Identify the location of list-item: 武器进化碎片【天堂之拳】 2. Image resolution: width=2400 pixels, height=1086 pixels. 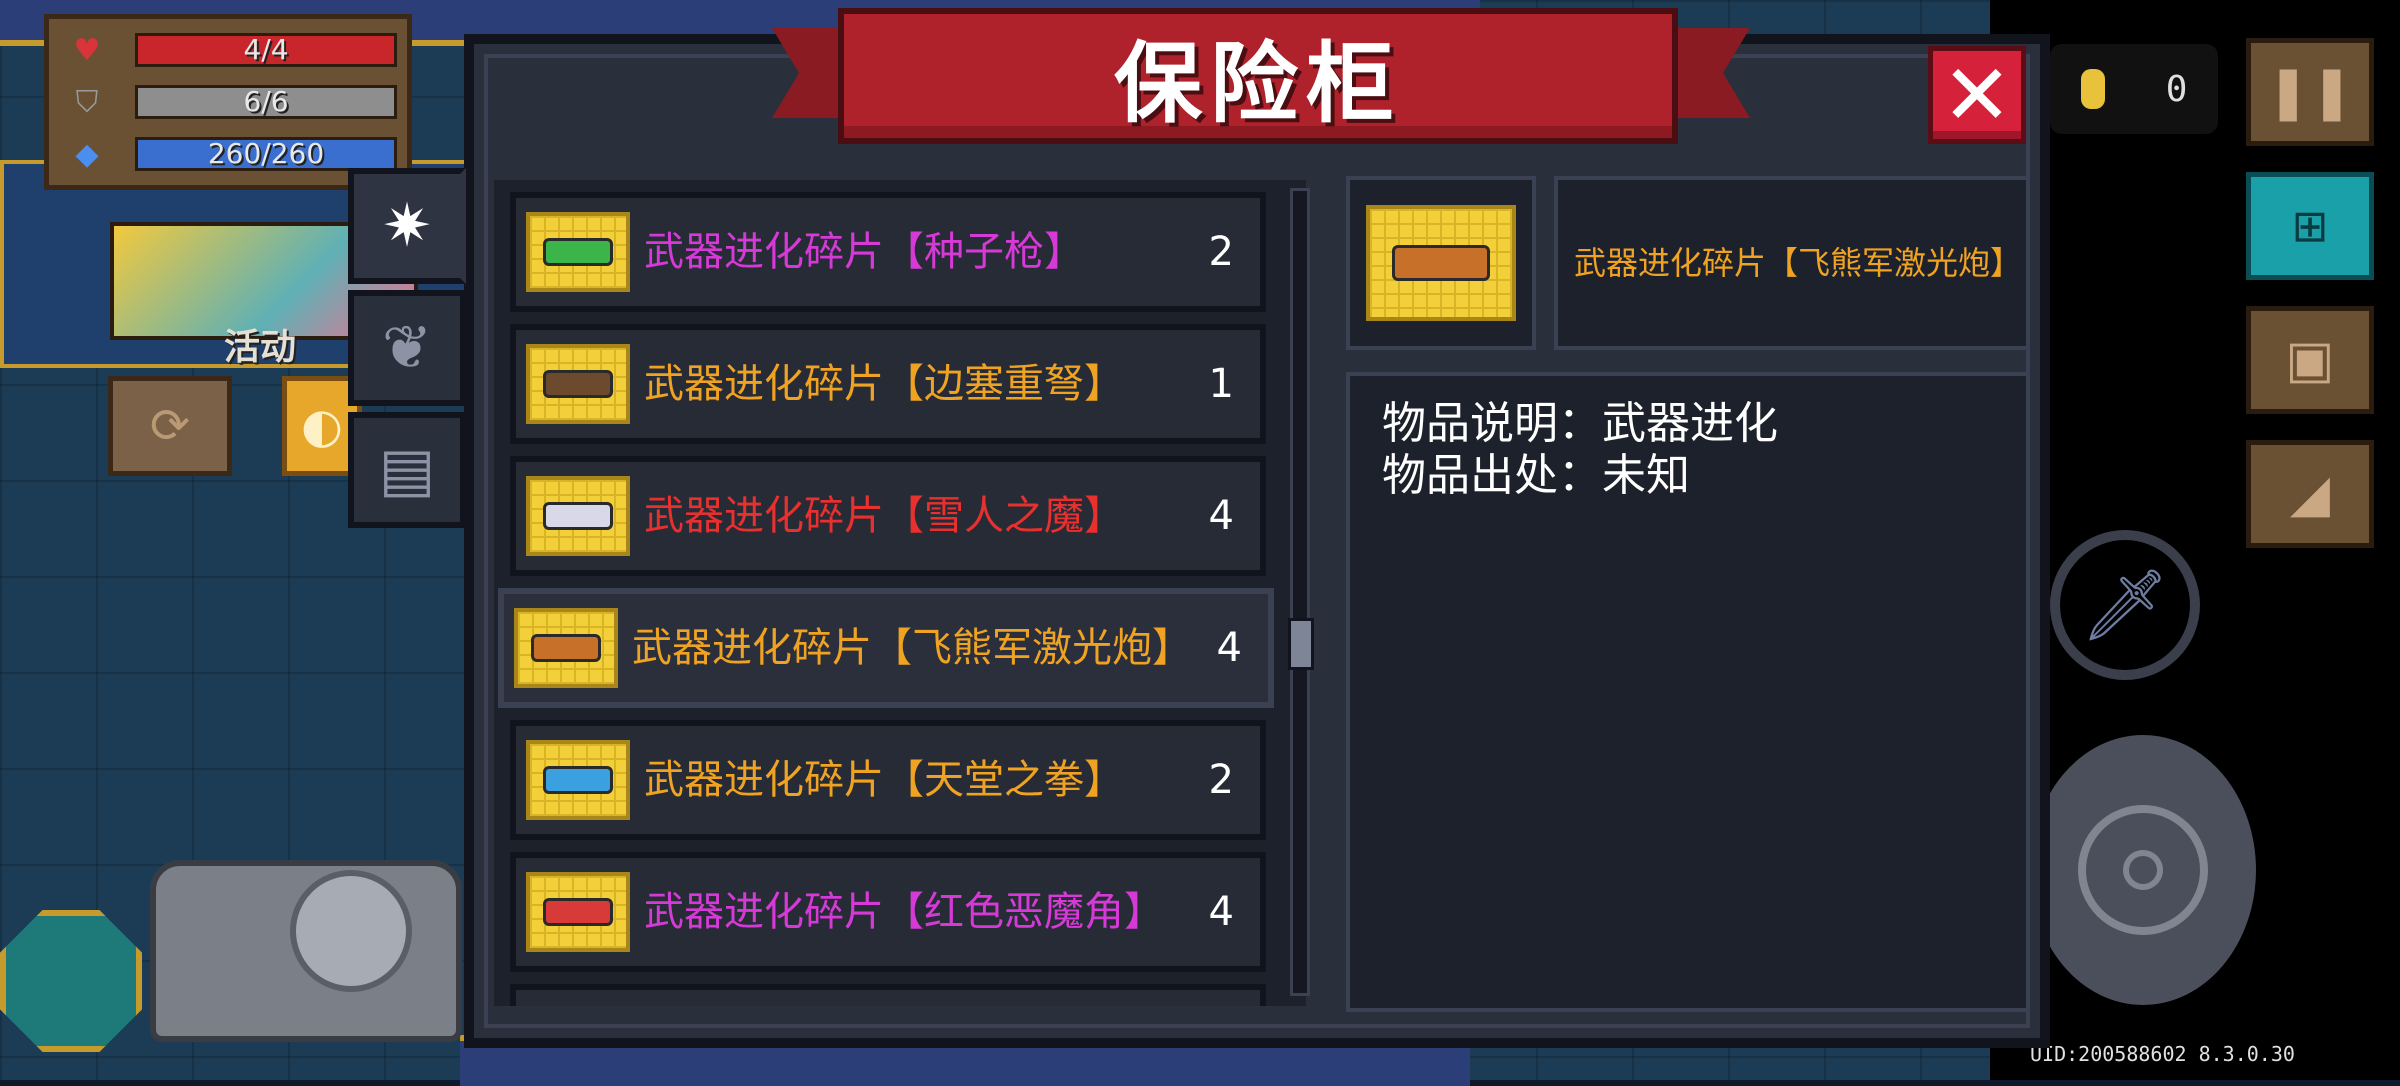
(888, 780).